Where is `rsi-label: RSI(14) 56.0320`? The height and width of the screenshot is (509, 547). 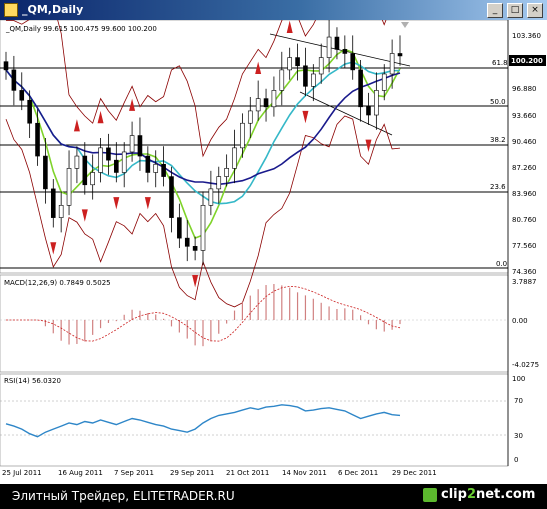 rsi-label: RSI(14) 56.0320 is located at coordinates (32, 381).